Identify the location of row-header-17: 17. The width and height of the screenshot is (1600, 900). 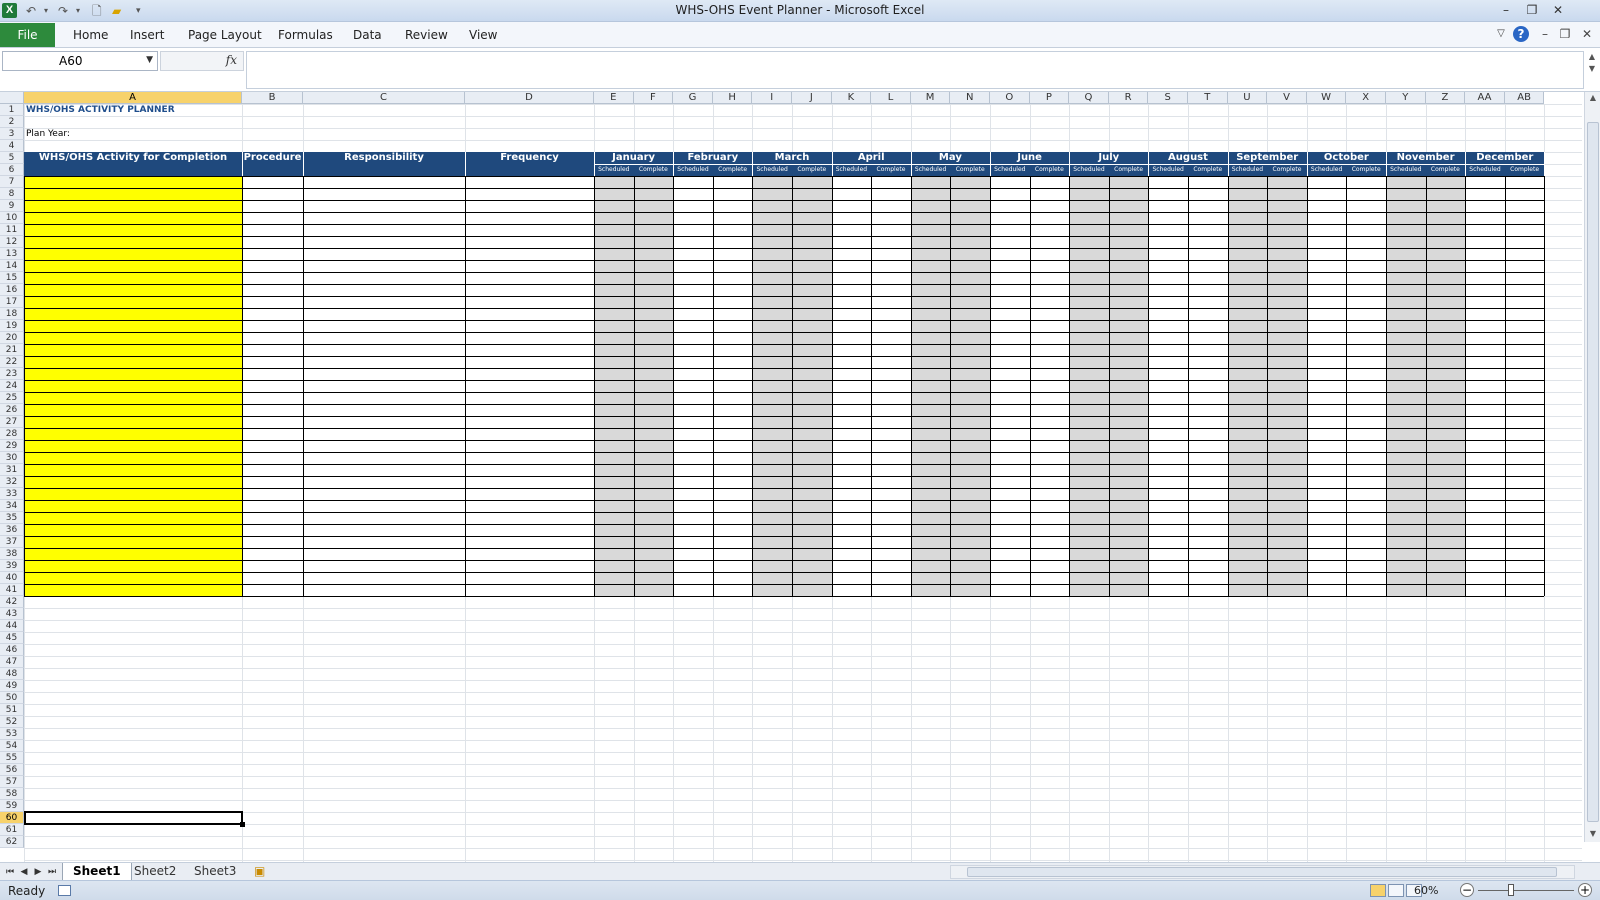
(12, 302).